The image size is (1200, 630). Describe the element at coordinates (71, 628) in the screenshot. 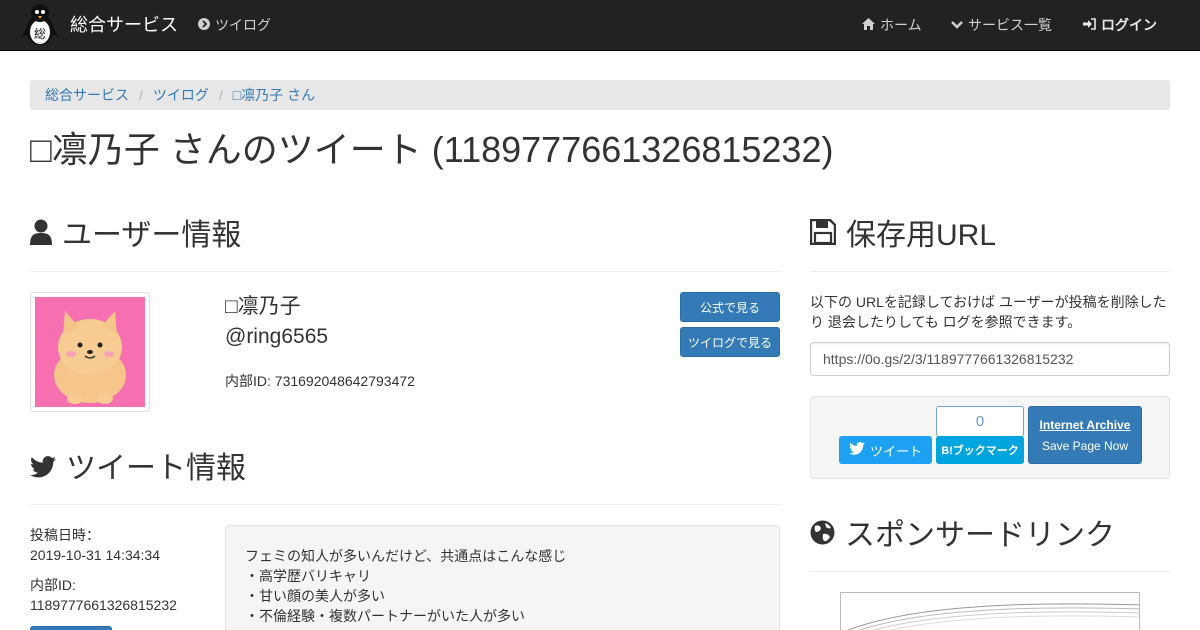

I see `tweet-action-button` at that location.